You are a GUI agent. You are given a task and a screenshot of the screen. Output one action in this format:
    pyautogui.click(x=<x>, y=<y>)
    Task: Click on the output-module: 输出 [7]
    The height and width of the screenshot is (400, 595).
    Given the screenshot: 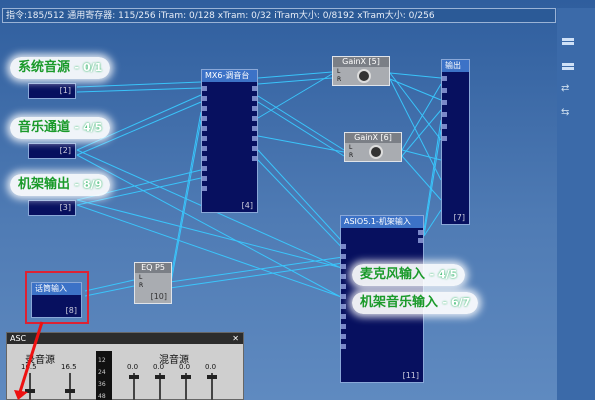 What is the action you would take?
    pyautogui.click(x=455, y=142)
    